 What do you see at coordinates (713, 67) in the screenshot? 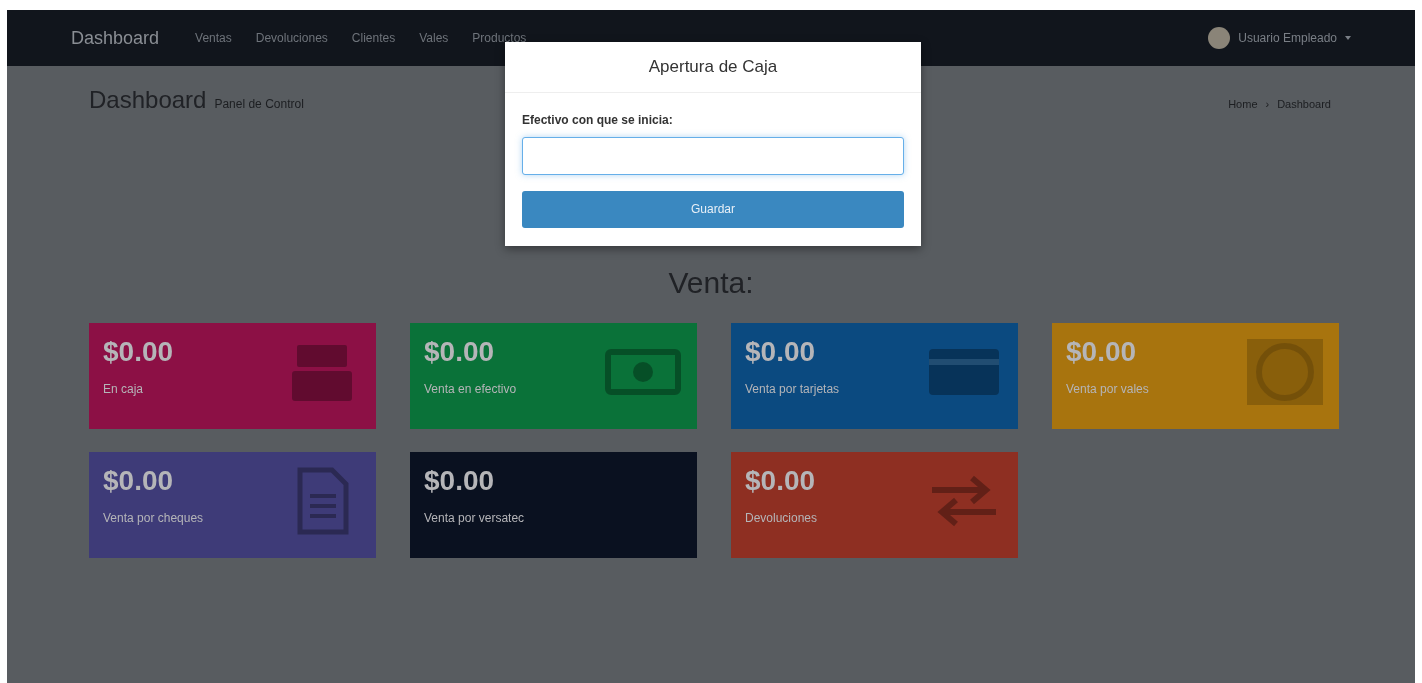
I see `modal-title: Apertura de Caja` at bounding box center [713, 67].